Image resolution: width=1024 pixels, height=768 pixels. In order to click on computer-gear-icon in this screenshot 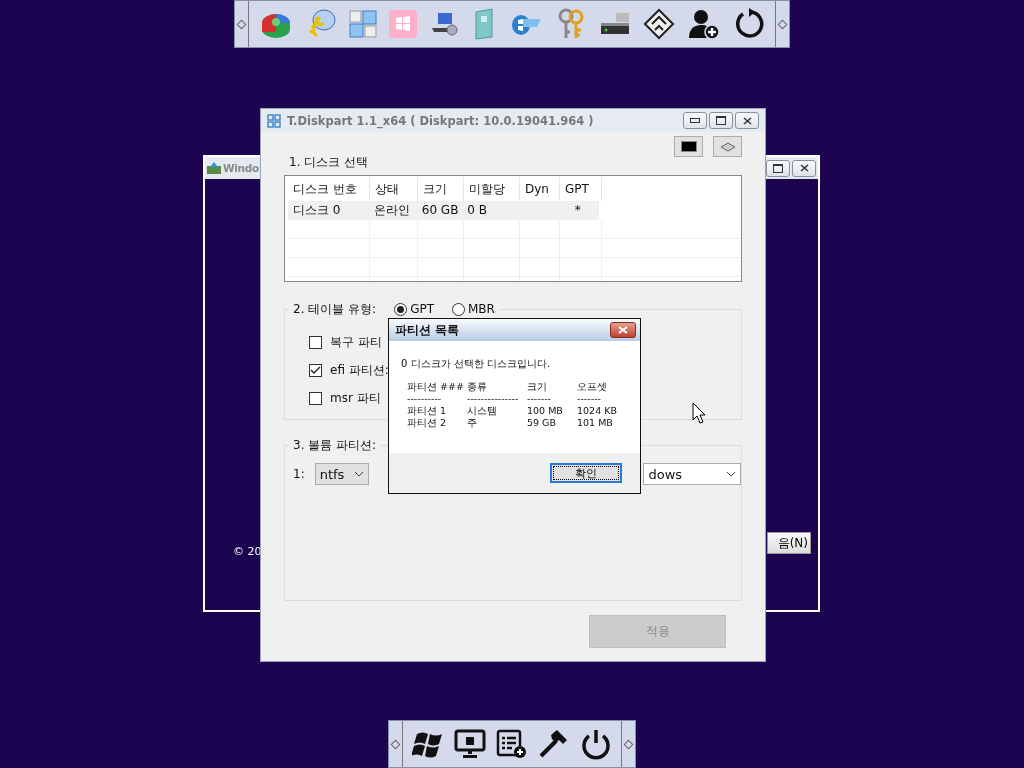, I will do `click(444, 24)`.